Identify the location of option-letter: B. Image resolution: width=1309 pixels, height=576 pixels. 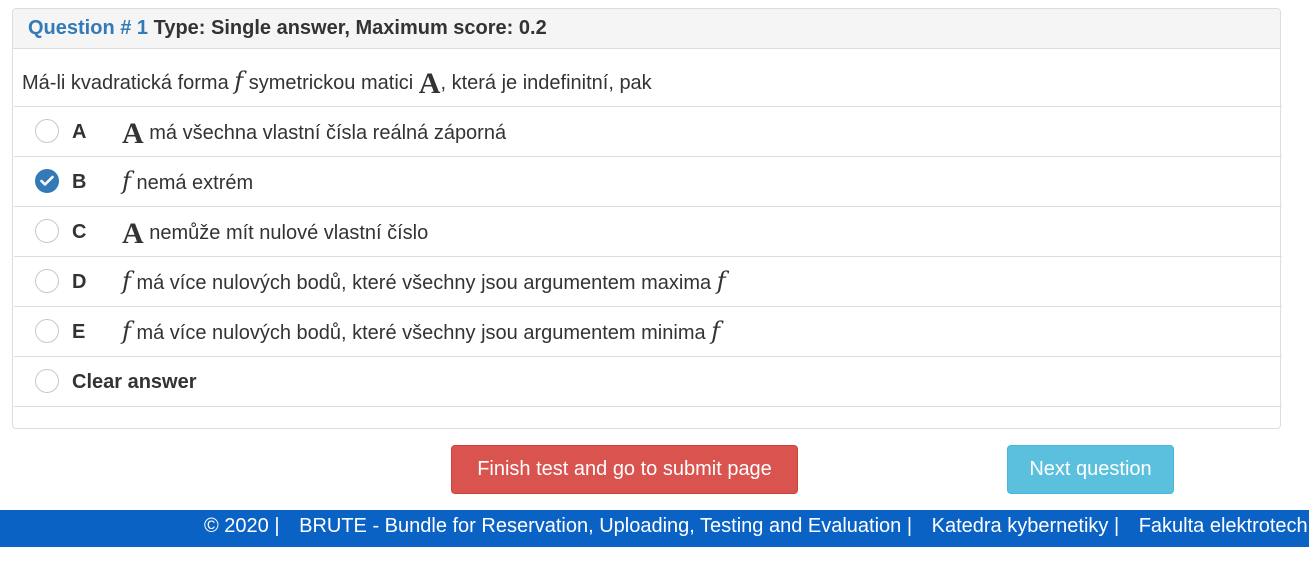
(79, 182).